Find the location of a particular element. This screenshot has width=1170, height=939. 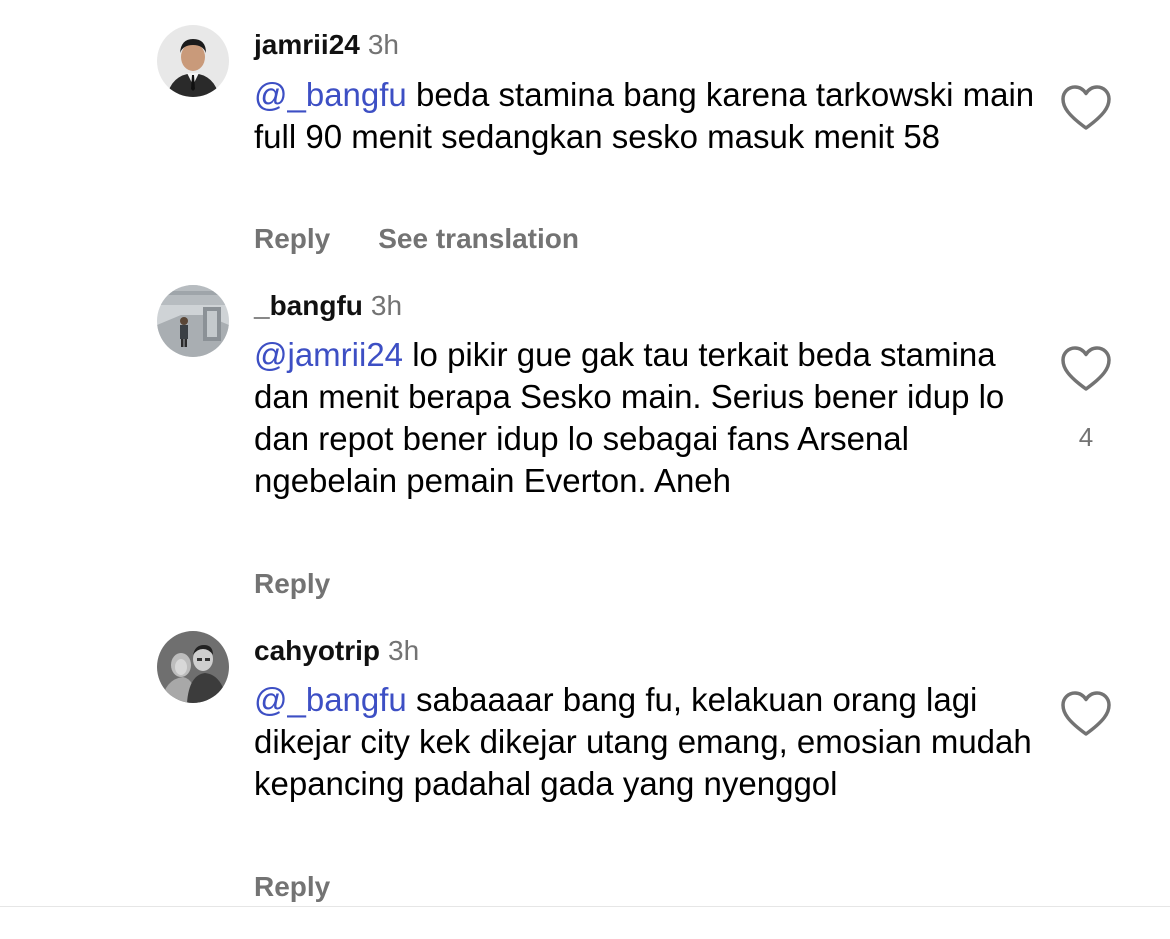

username: cahyotrip is located at coordinates (317, 650).